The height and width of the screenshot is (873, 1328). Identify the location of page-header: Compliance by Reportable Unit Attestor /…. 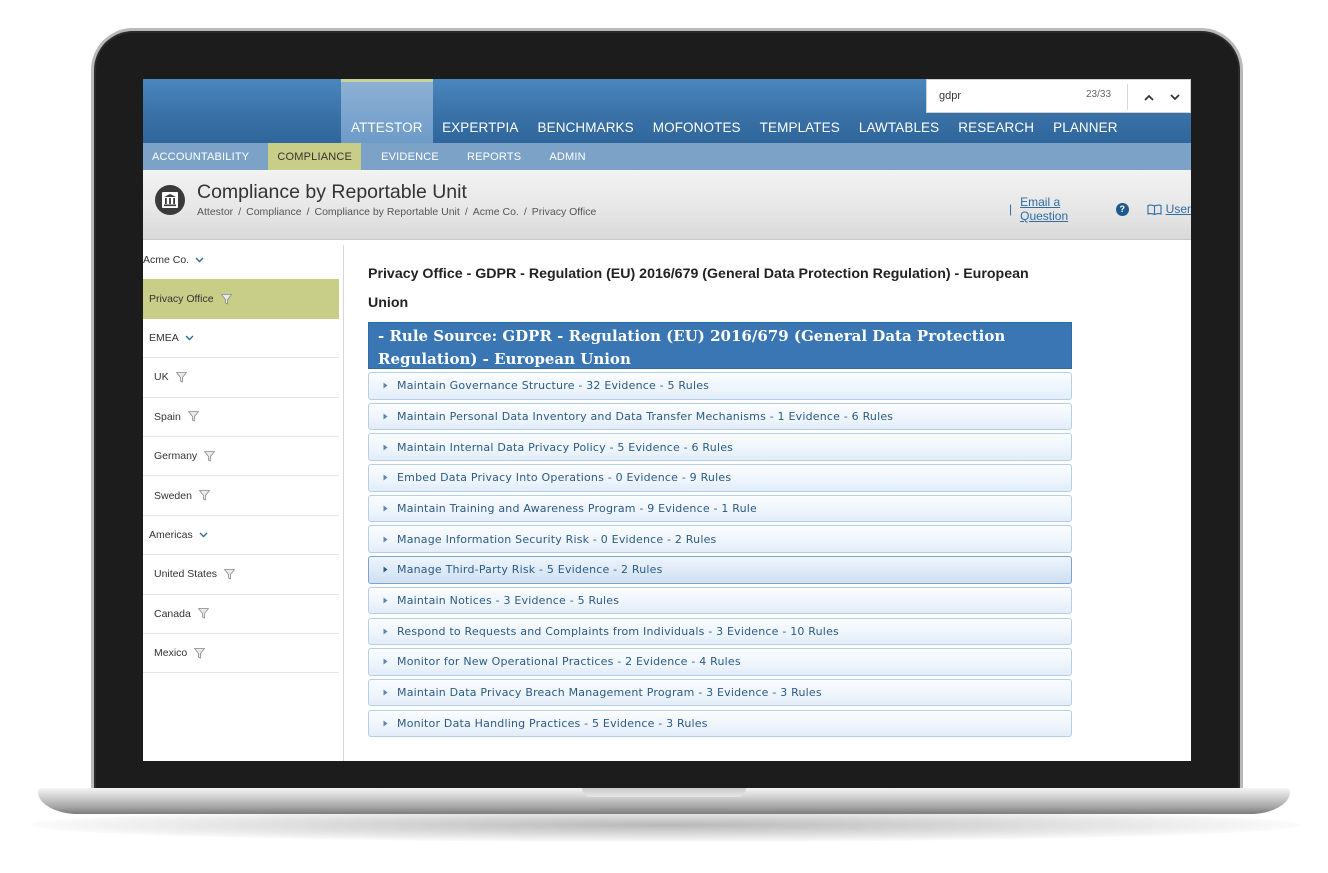
(667, 205).